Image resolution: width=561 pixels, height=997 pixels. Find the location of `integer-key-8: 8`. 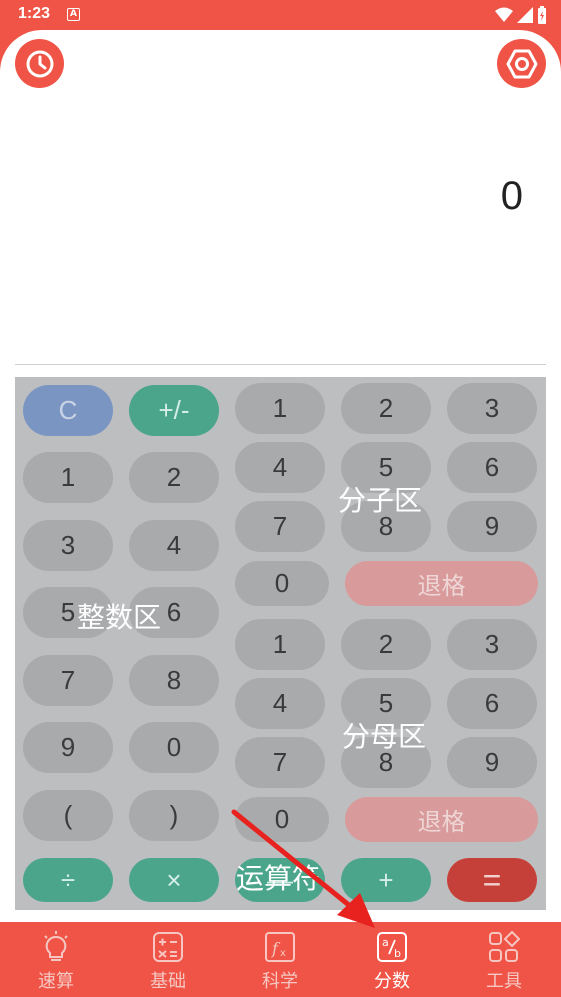

integer-key-8: 8 is located at coordinates (174, 680).